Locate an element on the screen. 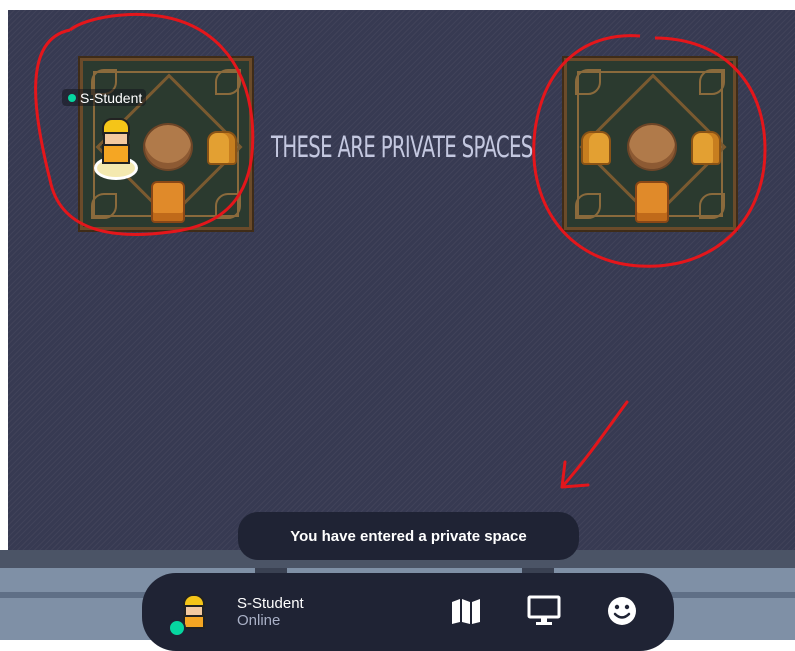 This screenshot has height=651, width=795. private-spaces-caption: THESE ARE PRIVATE SPACES is located at coordinates (402, 147).